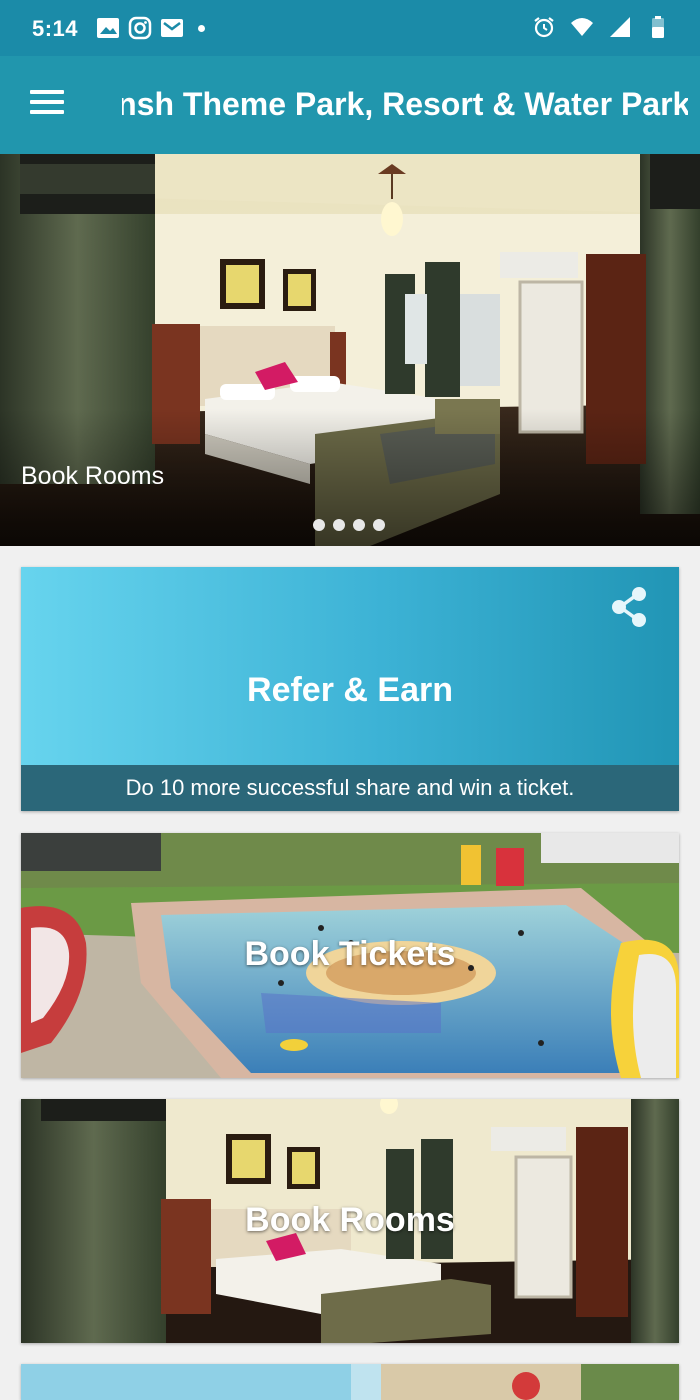 This screenshot has height=1400, width=700. I want to click on share-icon, so click(629, 607).